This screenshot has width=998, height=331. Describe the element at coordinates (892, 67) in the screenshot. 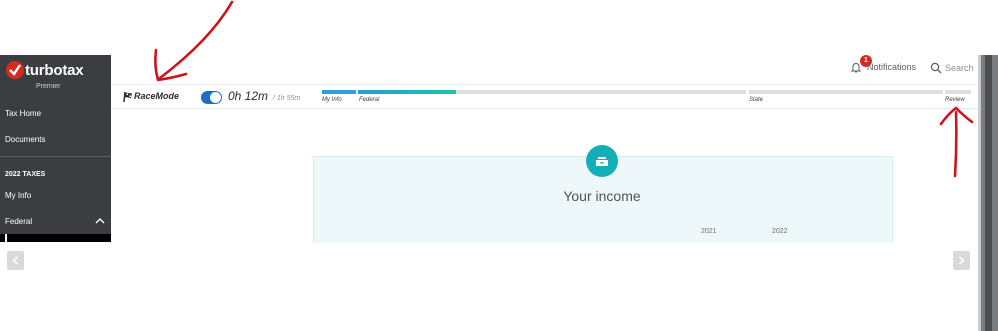

I see `notifications-label: Notifications` at that location.